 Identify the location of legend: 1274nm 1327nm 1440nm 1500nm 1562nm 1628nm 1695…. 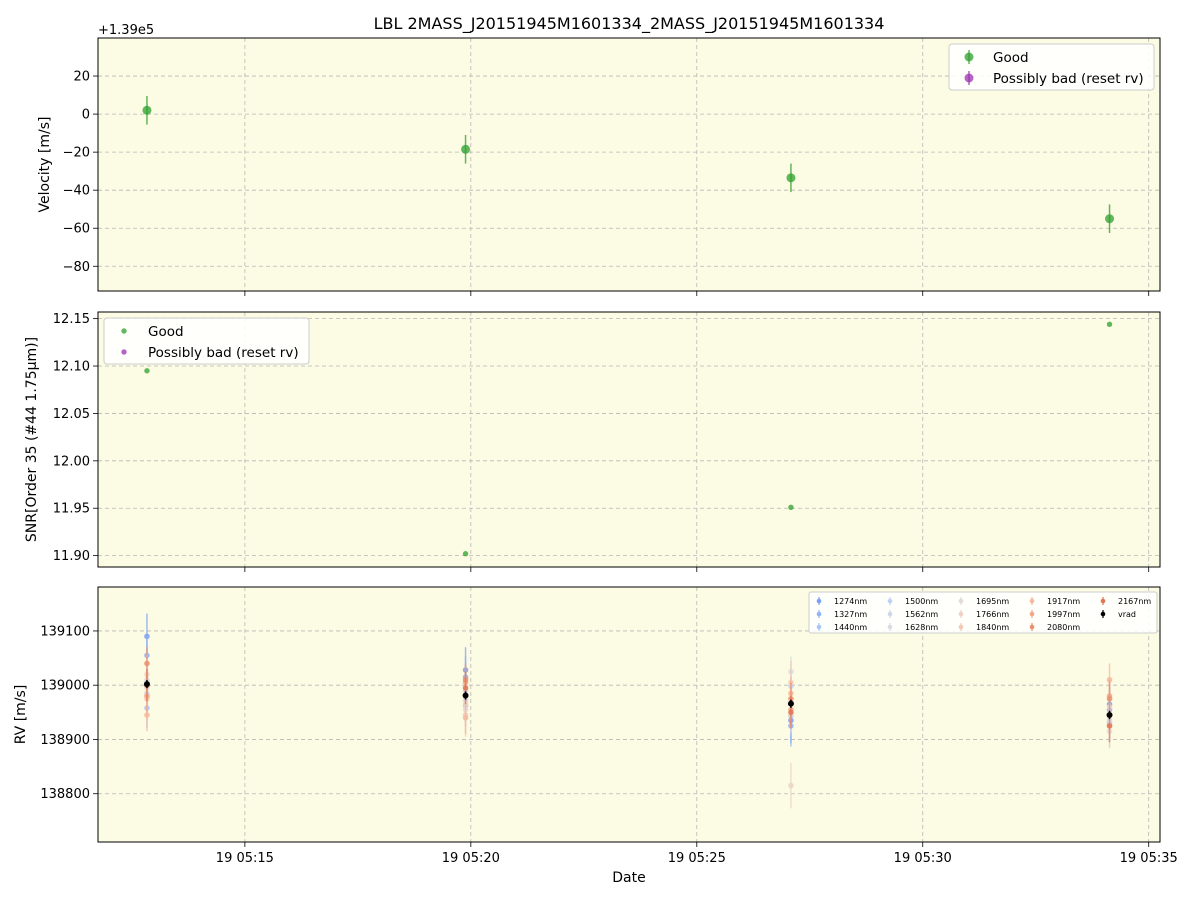
(983, 612).